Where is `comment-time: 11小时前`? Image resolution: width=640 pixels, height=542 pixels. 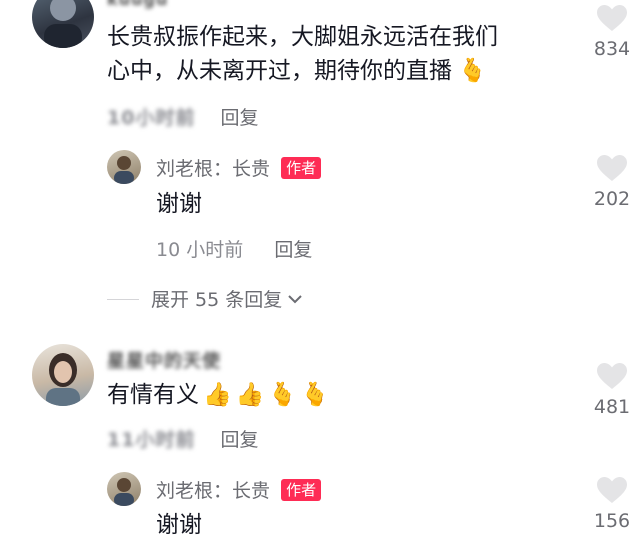
comment-time: 11小时前 is located at coordinates (151, 440).